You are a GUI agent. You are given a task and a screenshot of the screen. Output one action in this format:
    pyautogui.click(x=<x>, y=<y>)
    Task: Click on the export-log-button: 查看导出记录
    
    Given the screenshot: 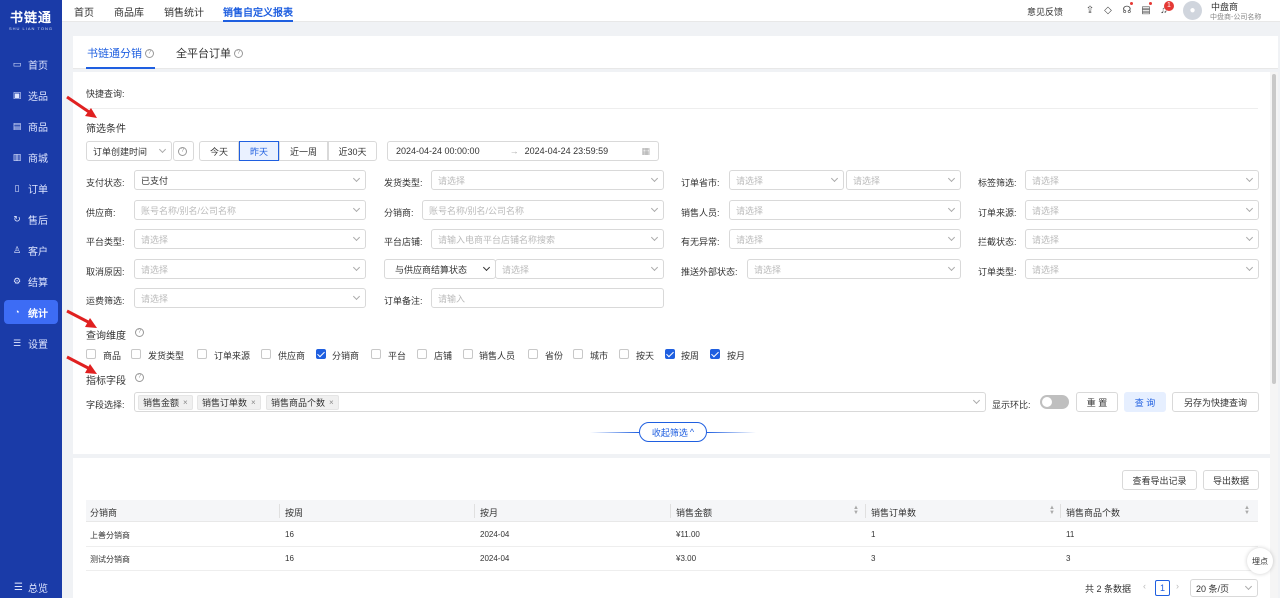 What is the action you would take?
    pyautogui.click(x=1159, y=480)
    